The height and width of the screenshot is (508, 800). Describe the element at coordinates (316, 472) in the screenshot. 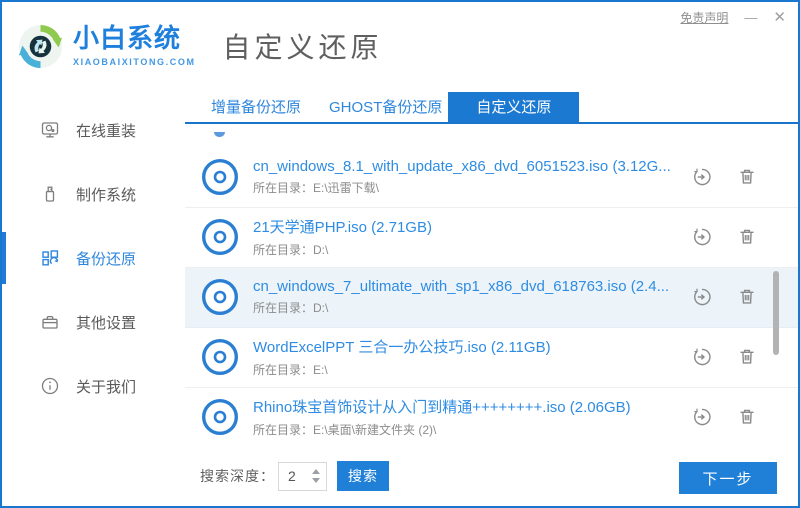

I see `spinner-up-icon` at that location.